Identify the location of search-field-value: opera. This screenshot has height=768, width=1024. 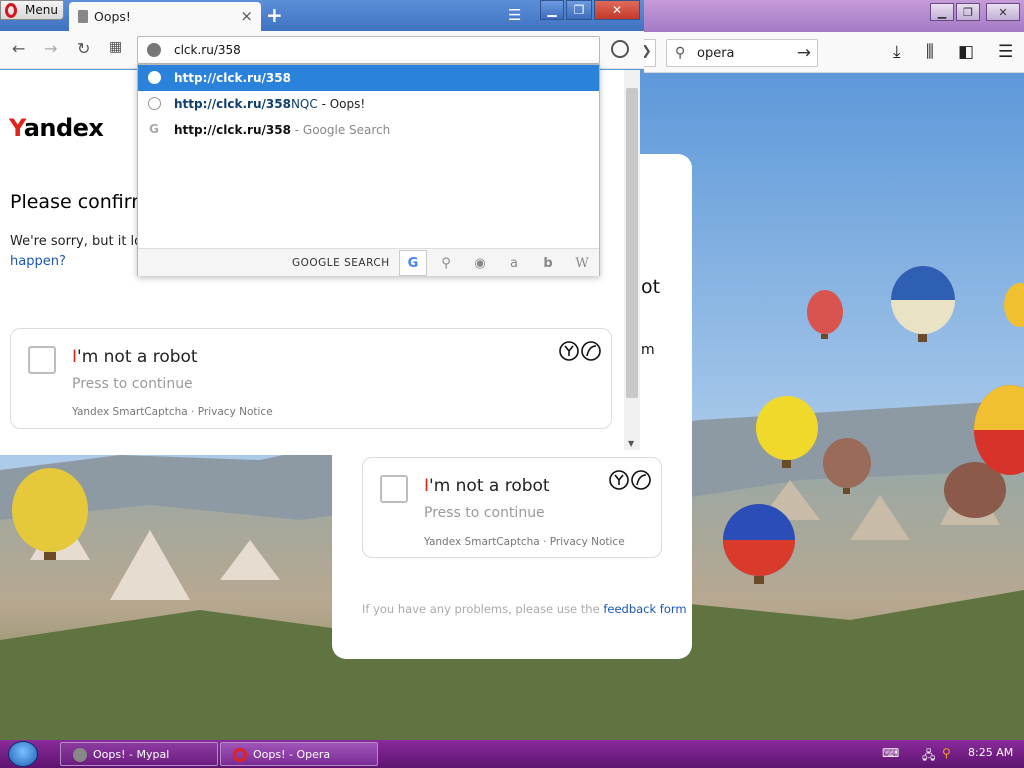
(716, 53).